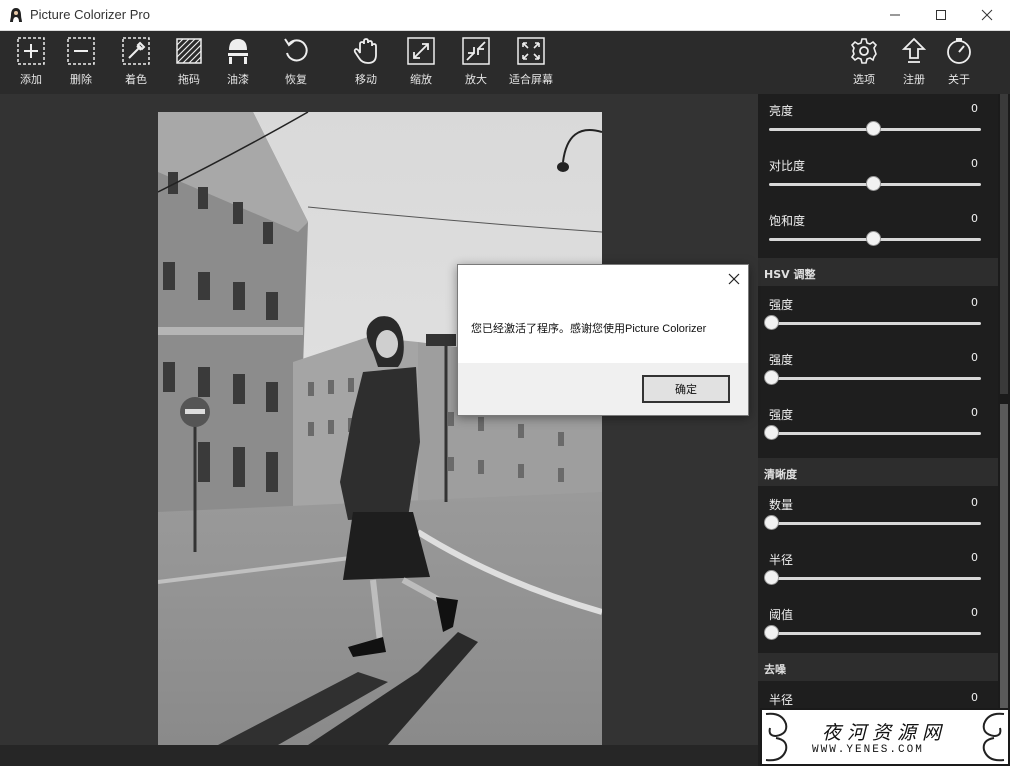  What do you see at coordinates (531, 79) in the screenshot?
I see `fit-screen-label: 适合屏幕` at bounding box center [531, 79].